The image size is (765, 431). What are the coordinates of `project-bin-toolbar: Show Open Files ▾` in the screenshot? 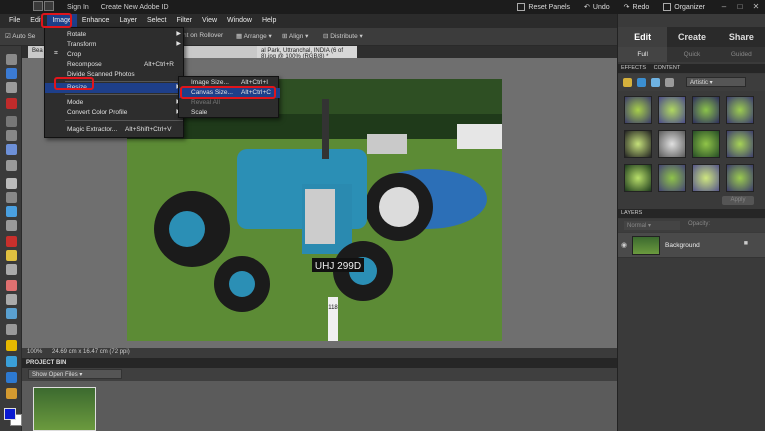 It's located at (319, 374).